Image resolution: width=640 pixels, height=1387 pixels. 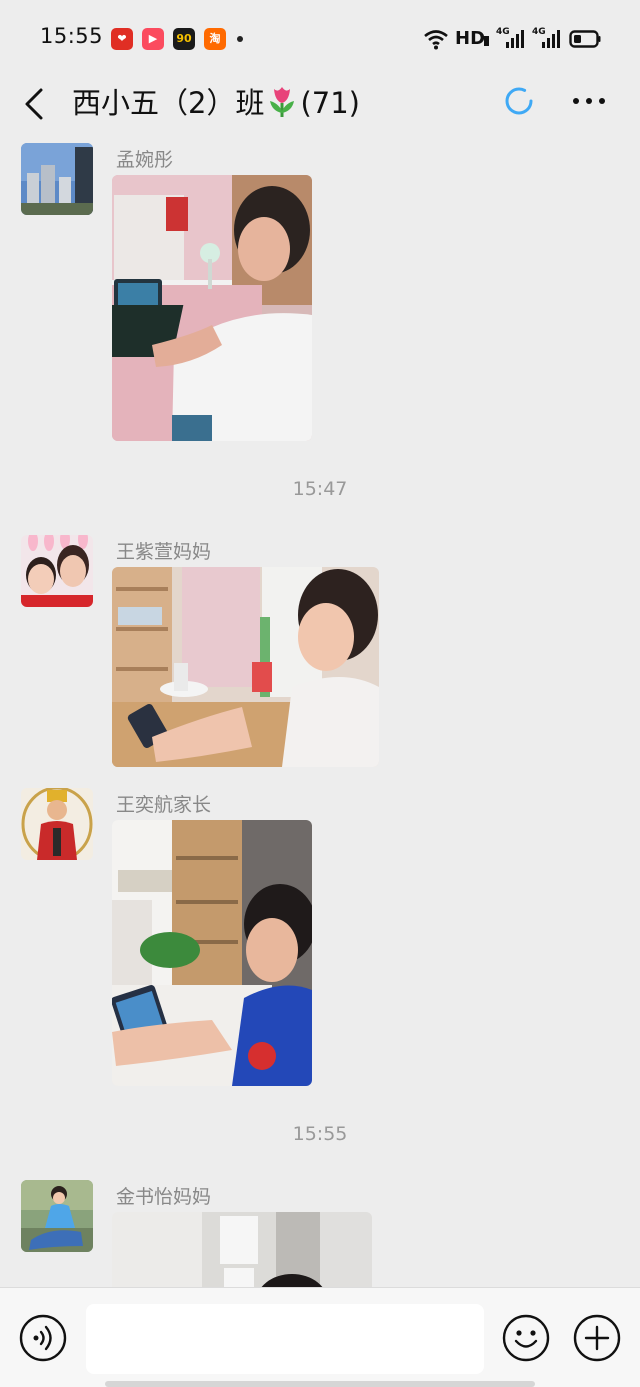 What do you see at coordinates (515, 39) in the screenshot?
I see `signal-1-icon` at bounding box center [515, 39].